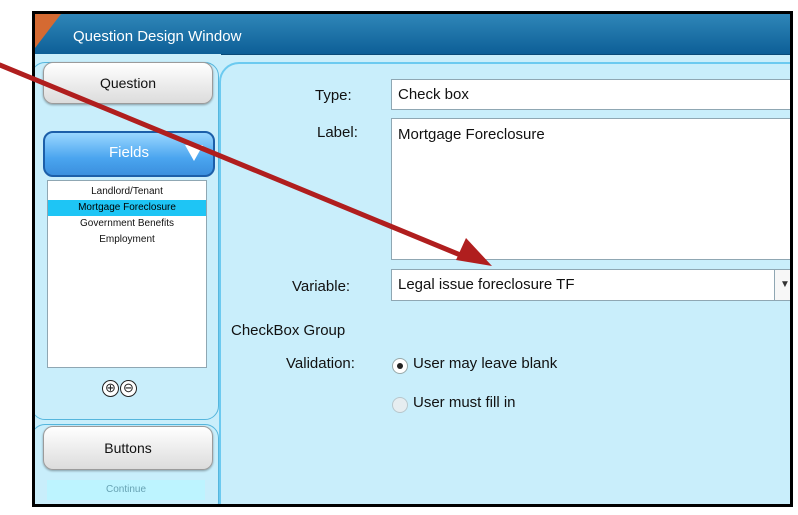  What do you see at coordinates (474, 252) in the screenshot?
I see `arrow-head-icon` at bounding box center [474, 252].